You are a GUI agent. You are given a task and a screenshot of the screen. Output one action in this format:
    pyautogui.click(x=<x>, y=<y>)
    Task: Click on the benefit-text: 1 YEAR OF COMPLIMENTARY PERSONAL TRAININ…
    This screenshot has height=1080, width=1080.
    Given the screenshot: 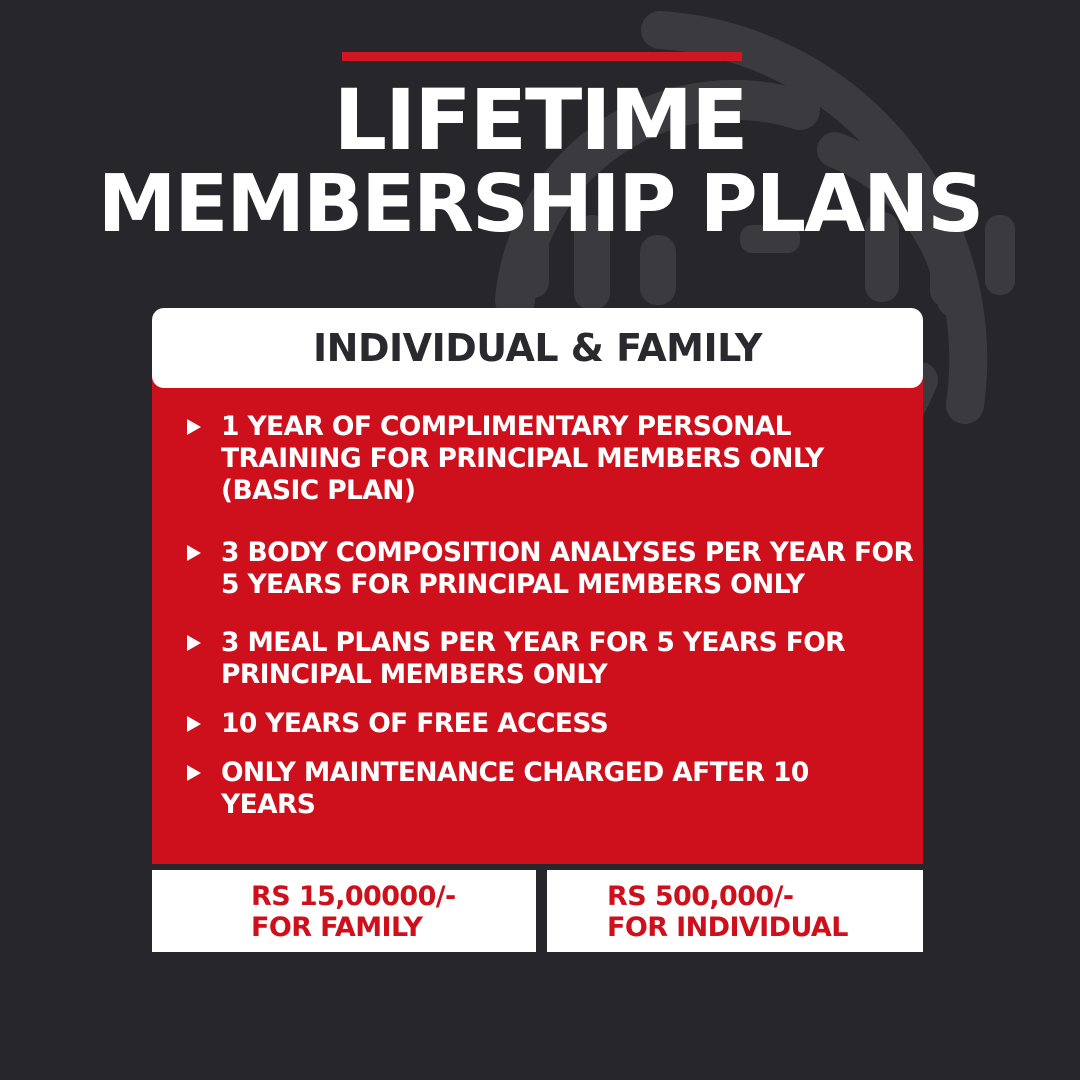 What is the action you would take?
    pyautogui.click(x=522, y=458)
    